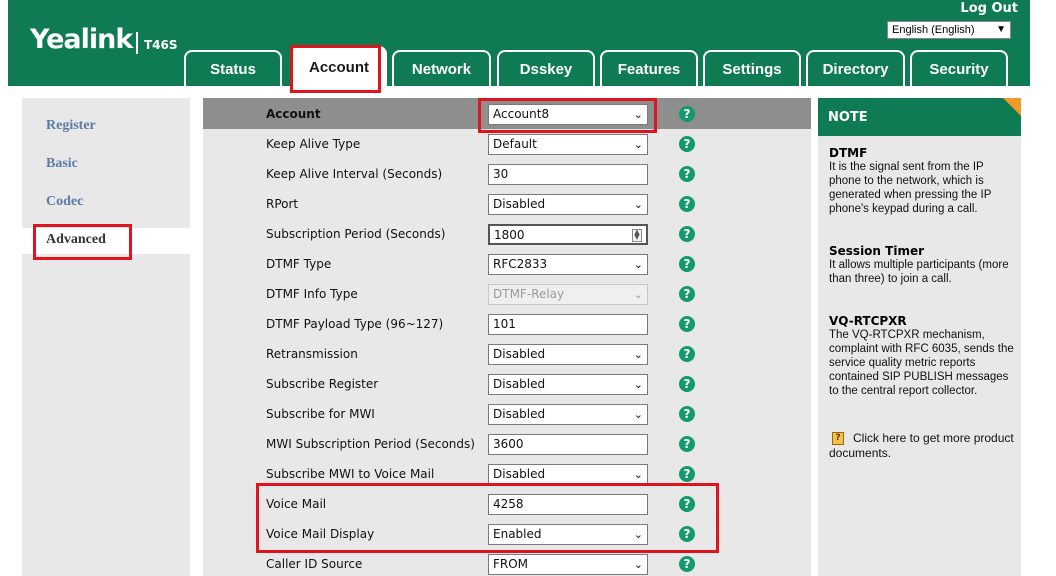  What do you see at coordinates (354, 174) in the screenshot?
I see `label-keep-alive-interval: Keep Alive Interval (Seconds)` at bounding box center [354, 174].